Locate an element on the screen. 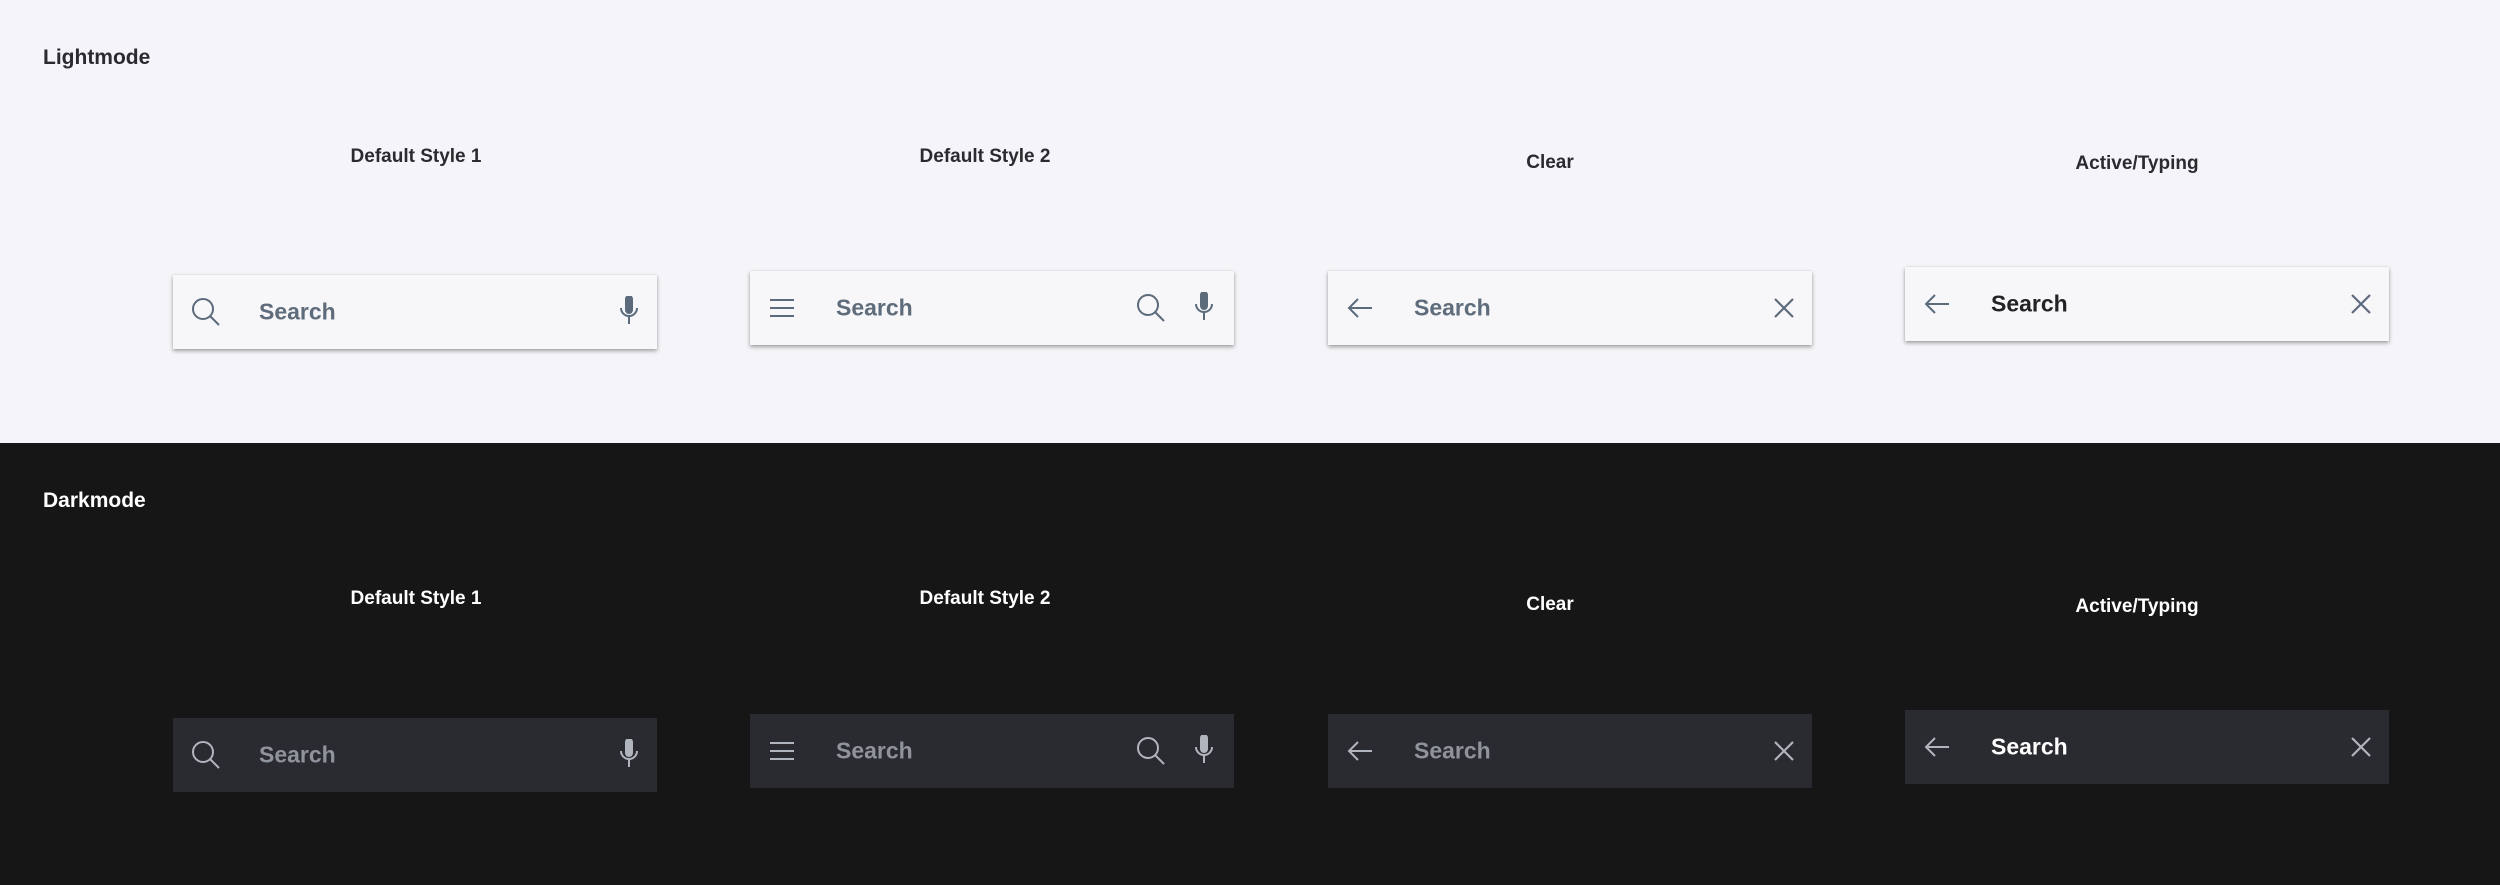  section-title-lightmode: Lightmode is located at coordinates (97, 57).